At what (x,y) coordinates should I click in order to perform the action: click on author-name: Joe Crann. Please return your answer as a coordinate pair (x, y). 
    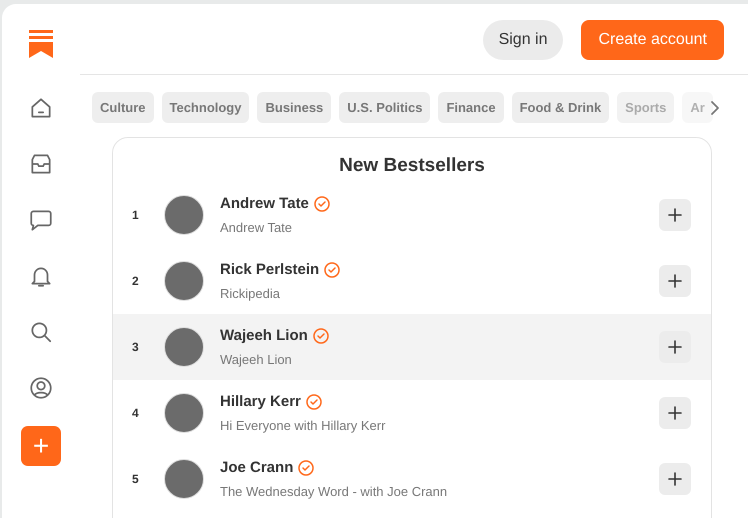
    Looking at the image, I should click on (257, 468).